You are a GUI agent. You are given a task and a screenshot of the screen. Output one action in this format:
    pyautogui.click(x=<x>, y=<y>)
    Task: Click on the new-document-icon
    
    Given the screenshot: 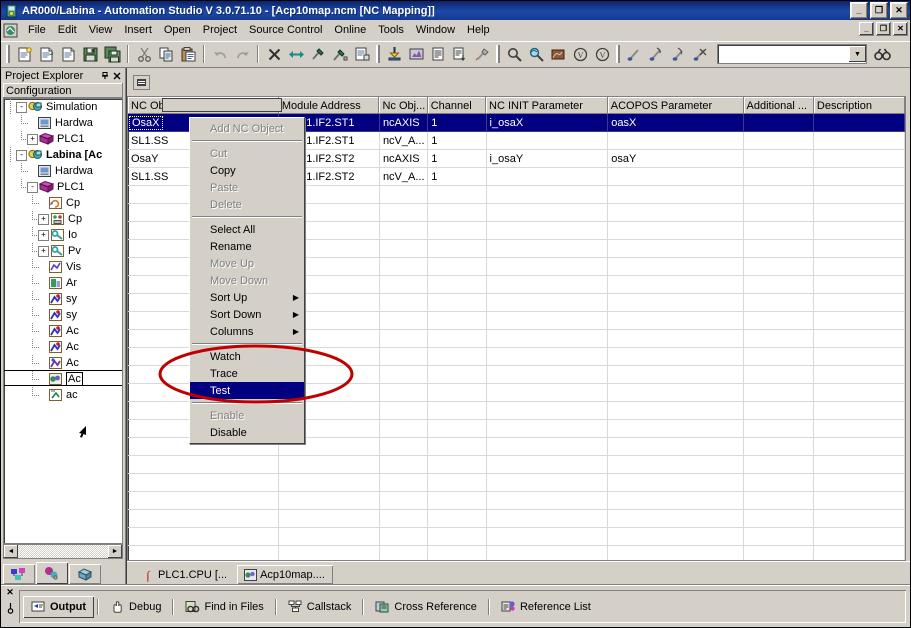 What is the action you would take?
    pyautogui.click(x=68, y=54)
    